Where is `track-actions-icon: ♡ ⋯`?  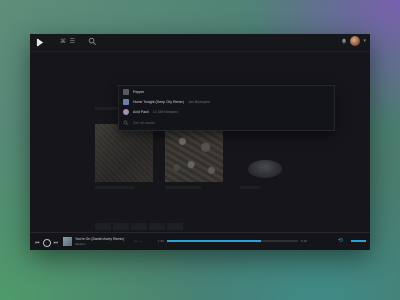
track-actions-icon: ♡ ⋯ is located at coordinates (138, 241).